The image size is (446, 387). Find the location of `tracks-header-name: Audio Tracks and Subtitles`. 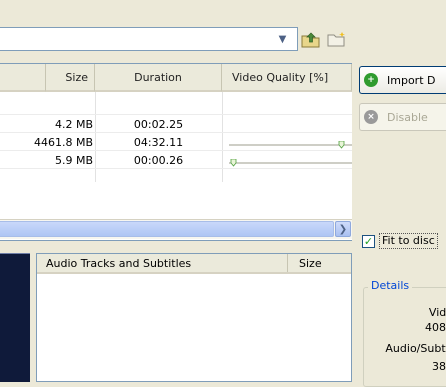

tracks-header-name: Audio Tracks and Subtitles is located at coordinates (118, 263).